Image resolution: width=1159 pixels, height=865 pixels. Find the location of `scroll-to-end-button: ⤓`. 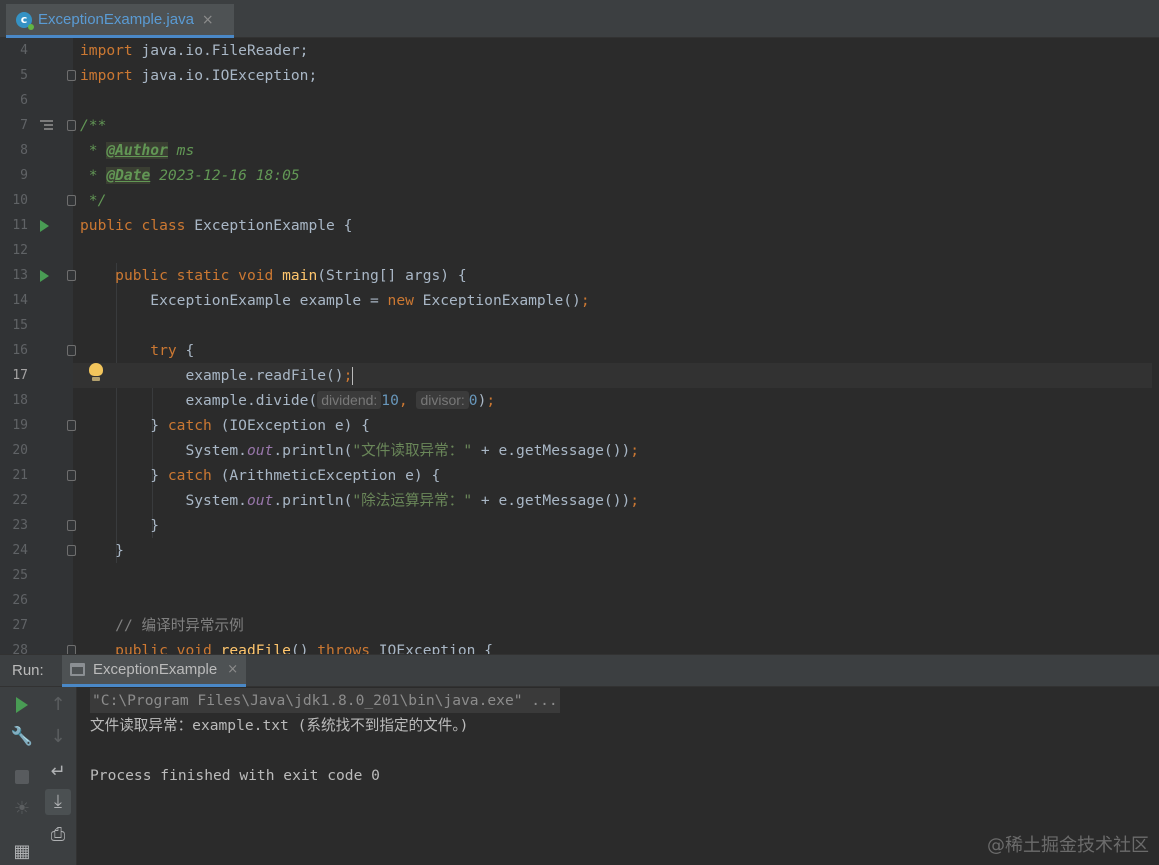

scroll-to-end-button: ⤓ is located at coordinates (58, 802).